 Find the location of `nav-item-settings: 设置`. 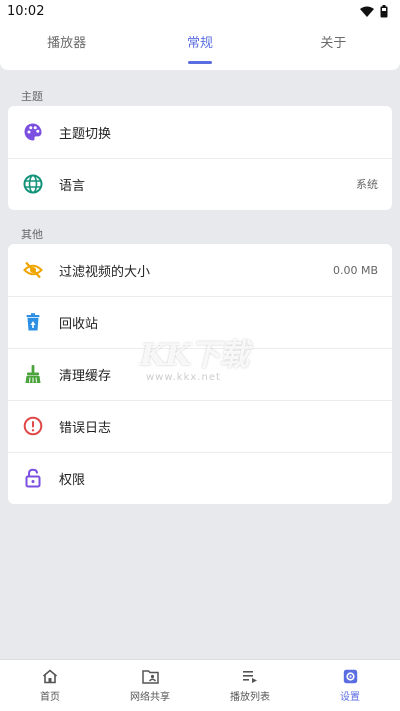

nav-item-settings: 设置 is located at coordinates (350, 685).